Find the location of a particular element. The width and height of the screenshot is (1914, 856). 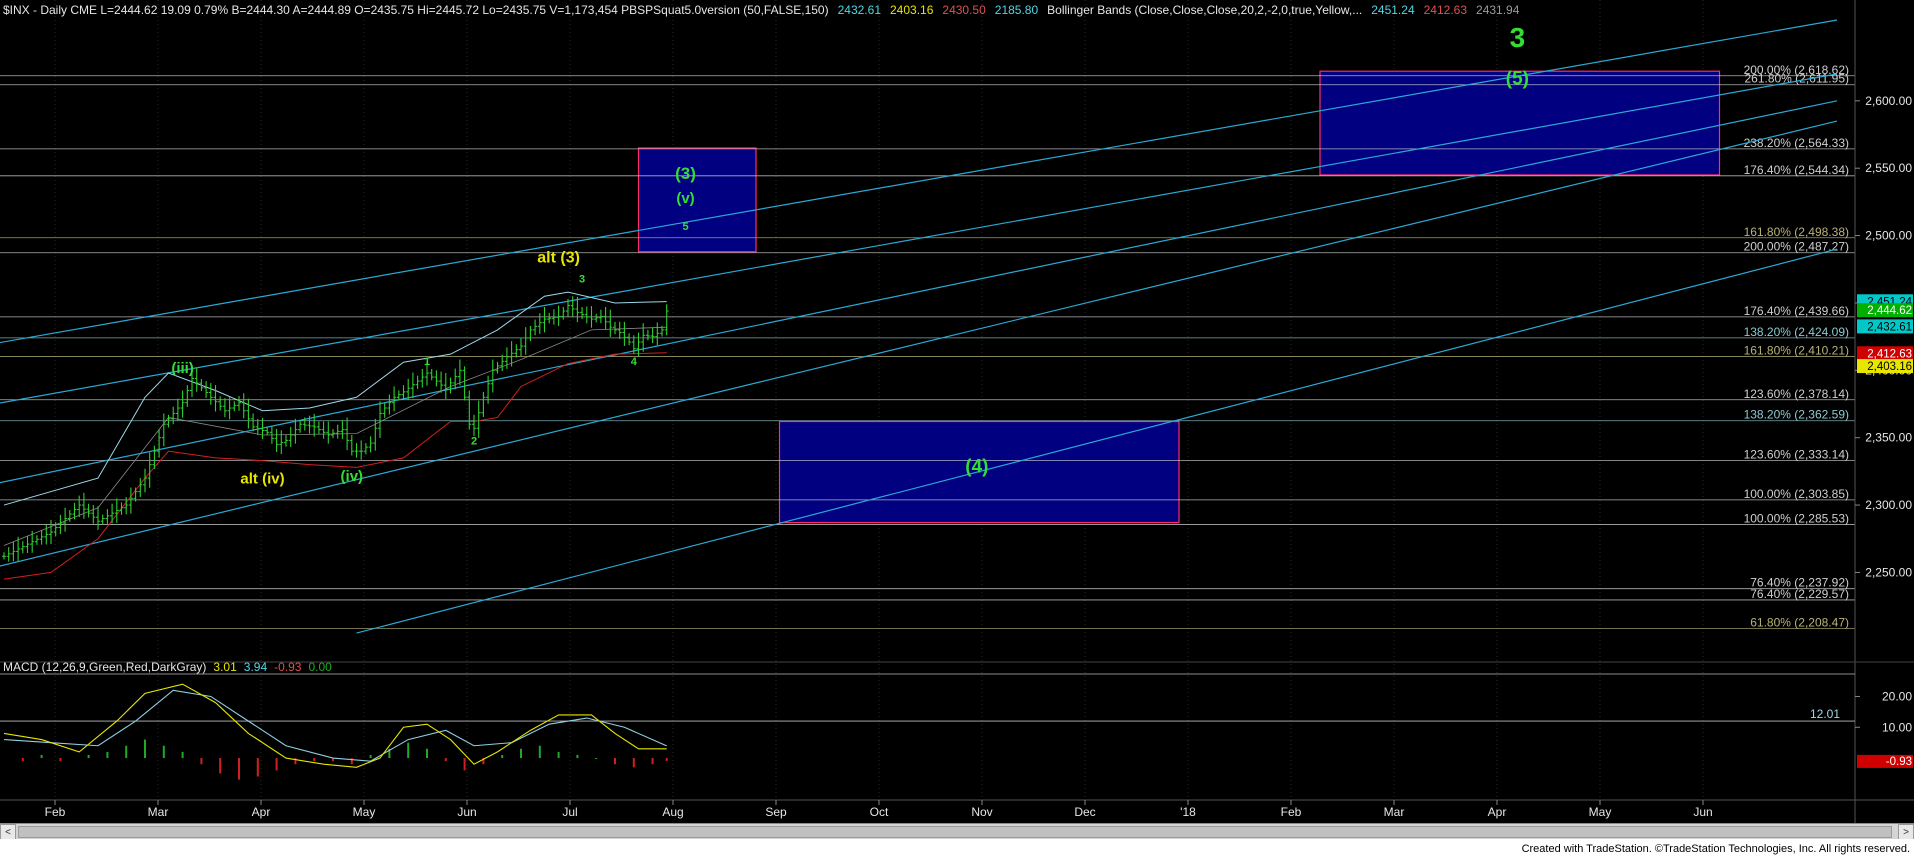

macd-tick-label: 20.00 is located at coordinates (1897, 696).